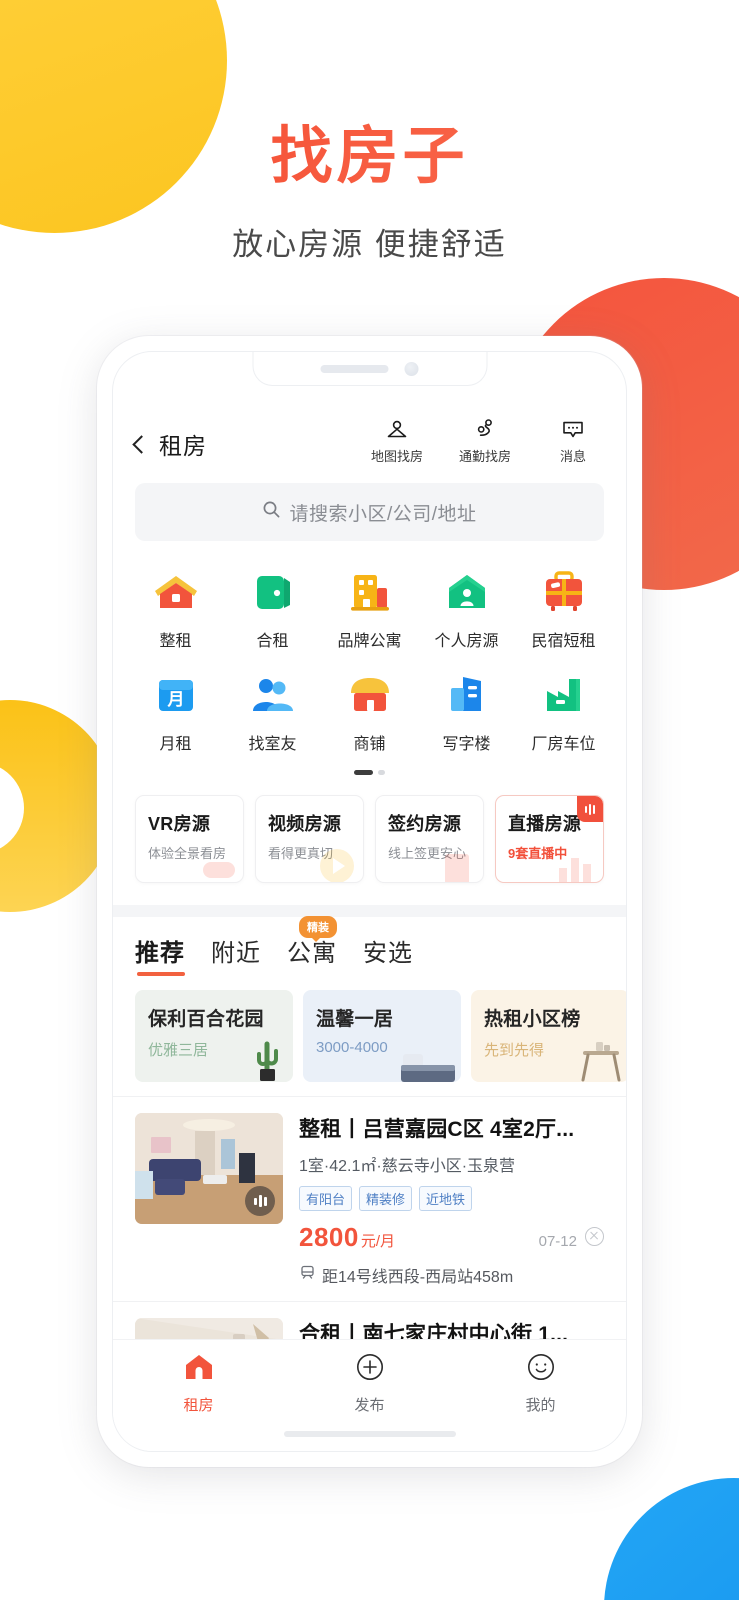 Image resolution: width=739 pixels, height=1600 pixels. Describe the element at coordinates (388, 955) in the screenshot. I see `tab-anxuan: 安选` at that location.